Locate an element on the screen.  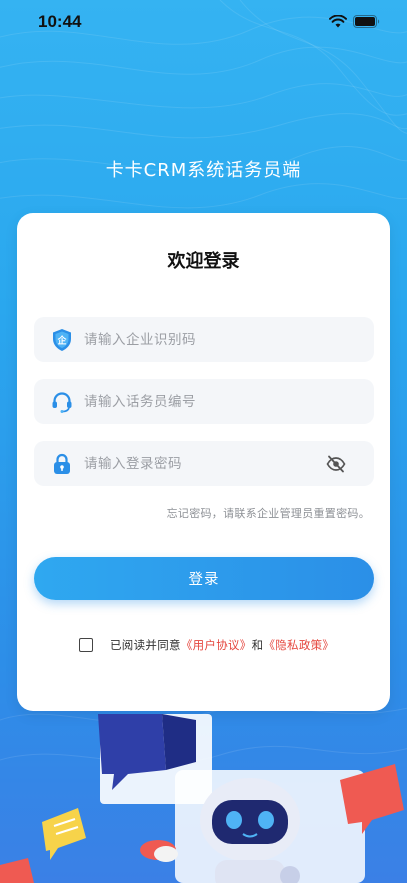
app-title: 卡卡CRM系统话务员端 is located at coordinates (203, 170).